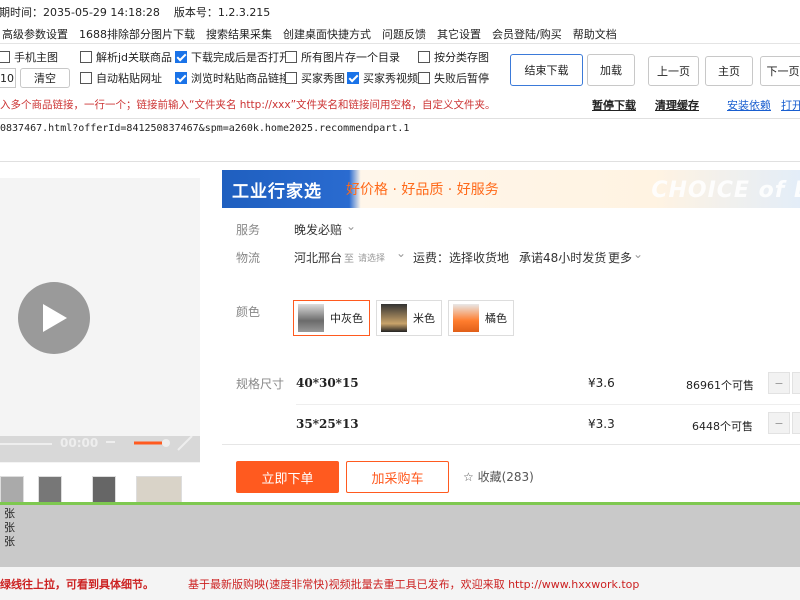 This screenshot has height=600, width=800. I want to click on size-stock: 6448个可售, so click(722, 426).